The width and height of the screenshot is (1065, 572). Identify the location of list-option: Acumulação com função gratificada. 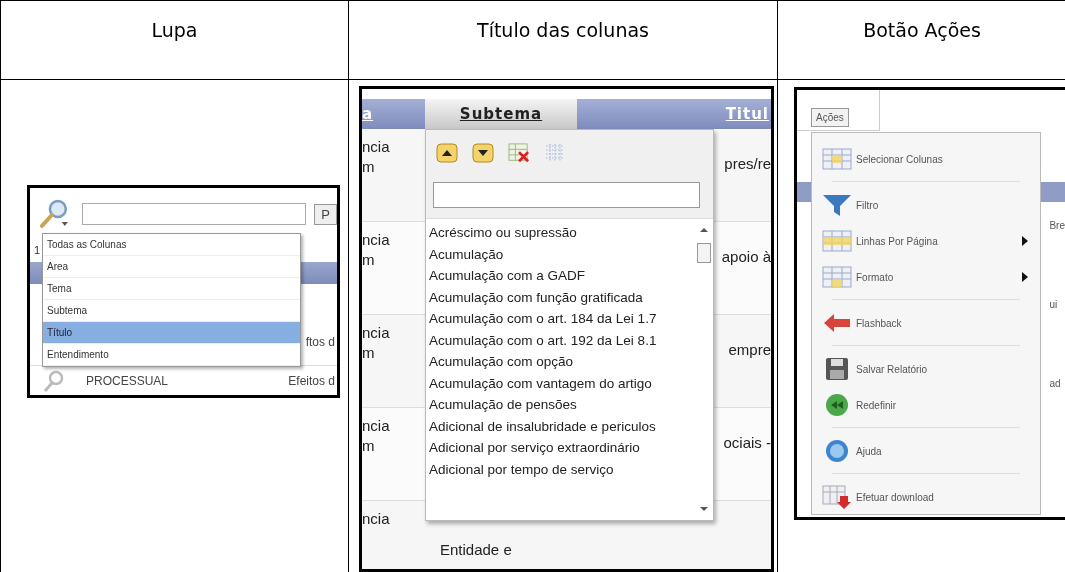
(562, 297).